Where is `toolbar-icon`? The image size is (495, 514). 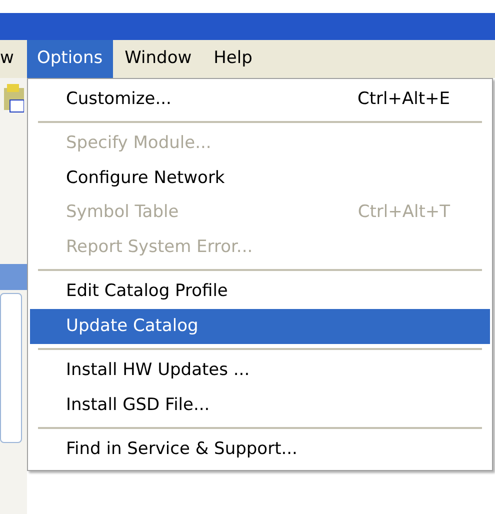
toolbar-icon is located at coordinates (14, 99).